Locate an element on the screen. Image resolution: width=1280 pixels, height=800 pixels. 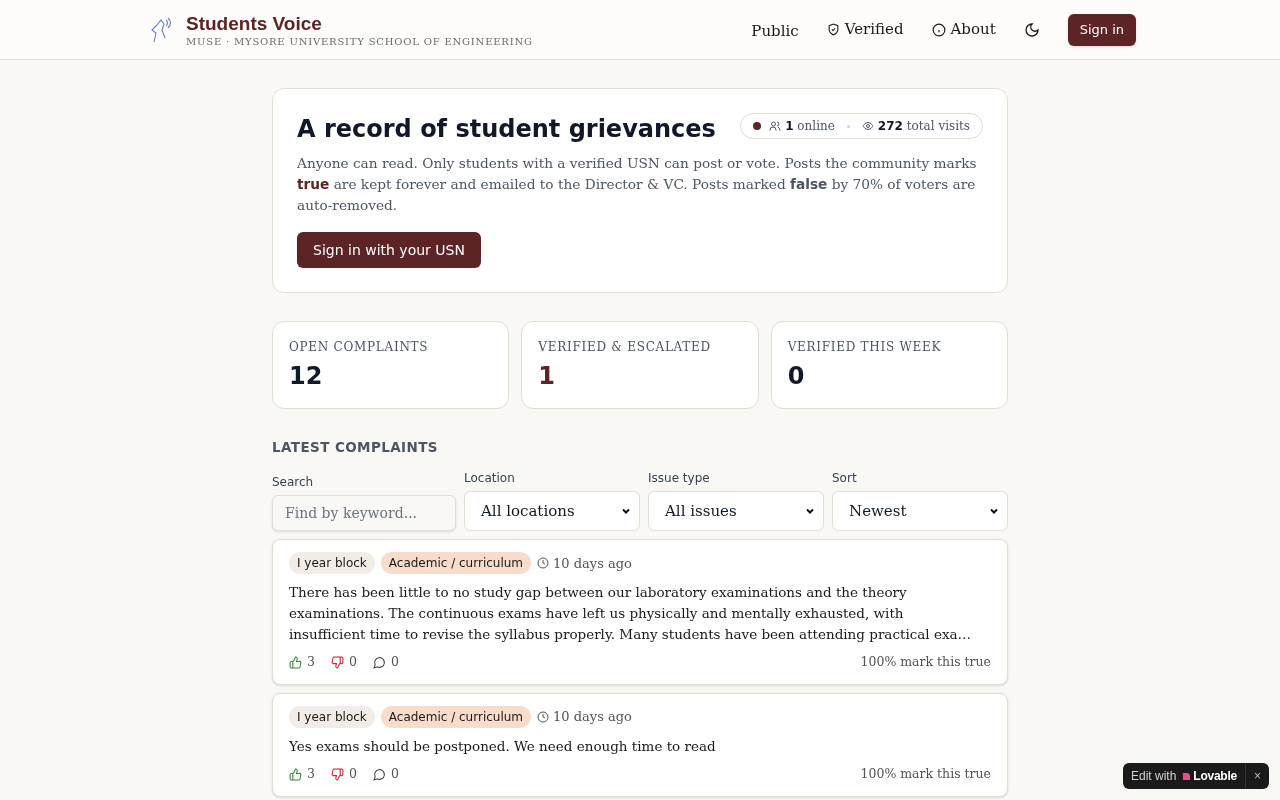
page-heading: A record of student grievances is located at coordinates (506, 129).